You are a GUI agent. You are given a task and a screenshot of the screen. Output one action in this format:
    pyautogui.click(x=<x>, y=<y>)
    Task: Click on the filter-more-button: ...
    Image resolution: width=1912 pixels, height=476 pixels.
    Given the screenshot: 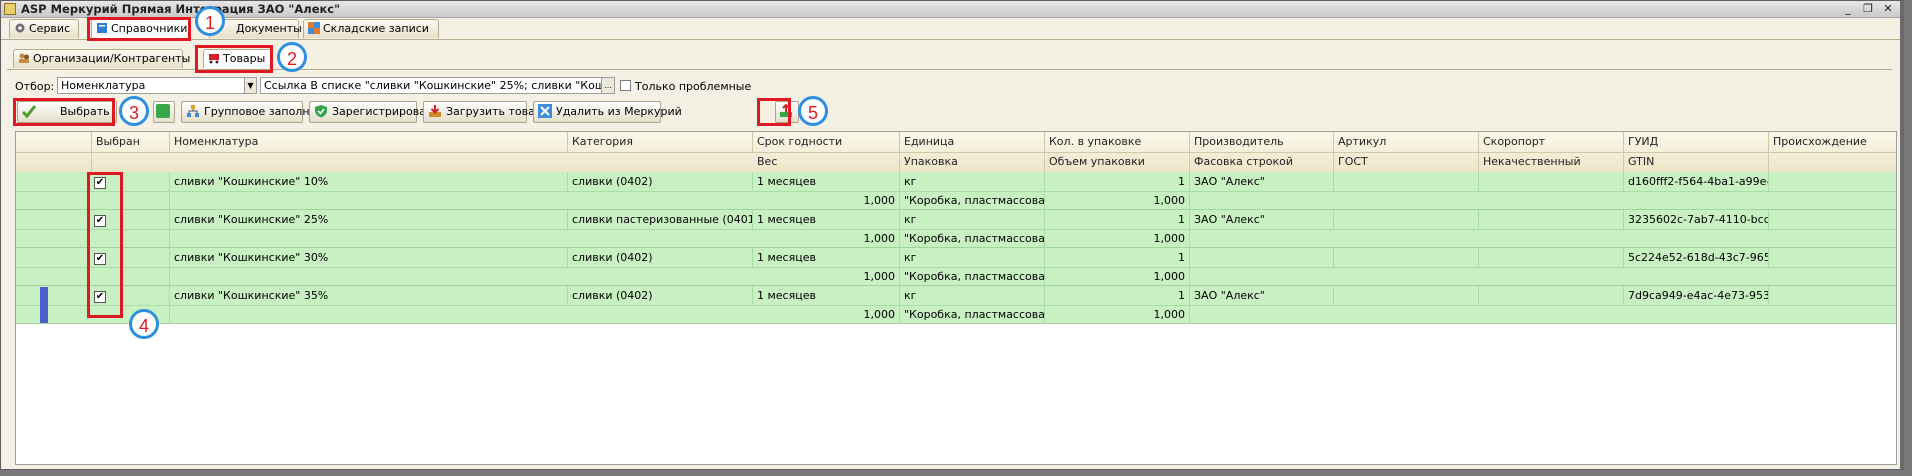 What is the action you would take?
    pyautogui.click(x=608, y=85)
    